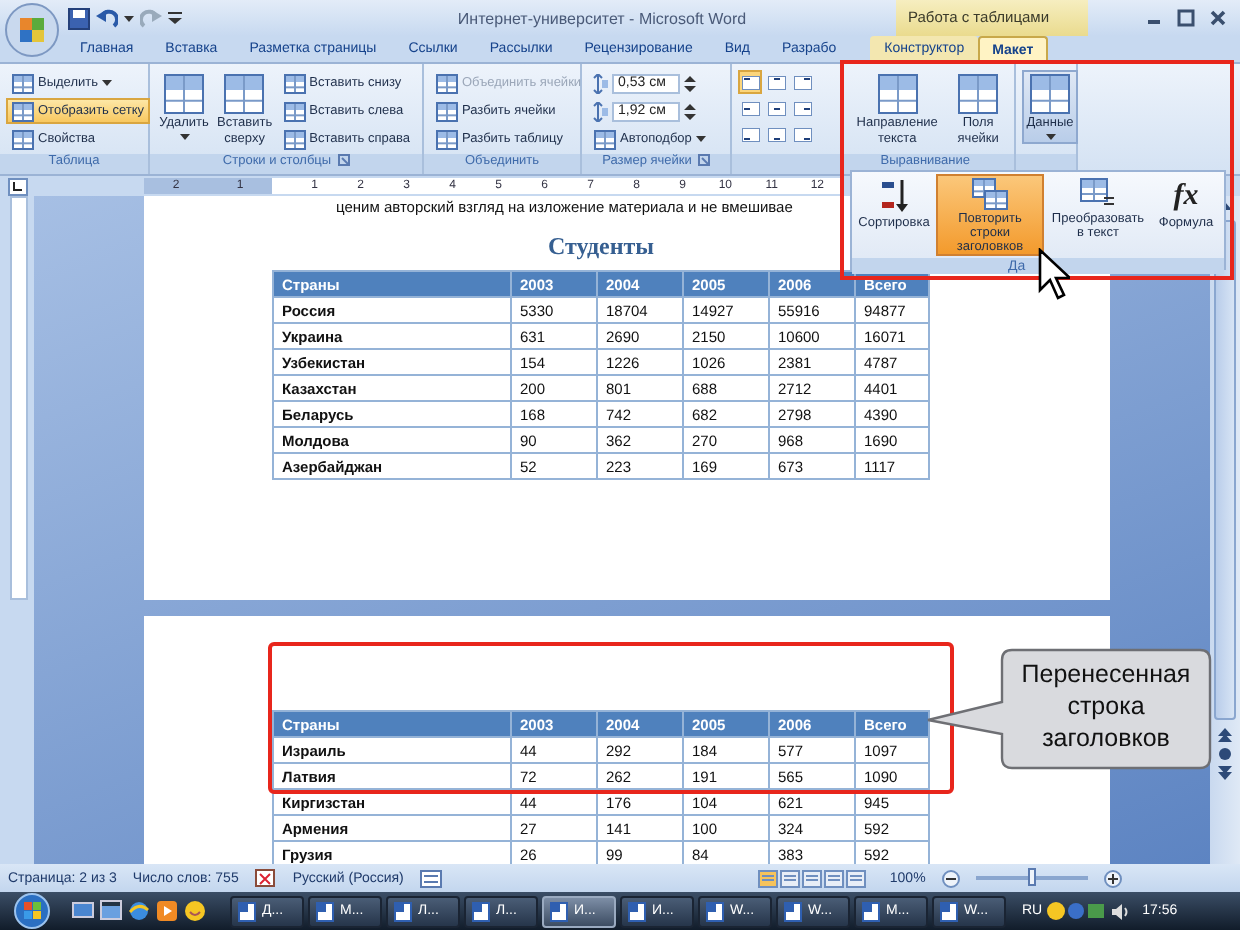  Describe the element at coordinates (602, 18) in the screenshot. I see `window-title: Интернет-университет - Microsoft Word` at that location.